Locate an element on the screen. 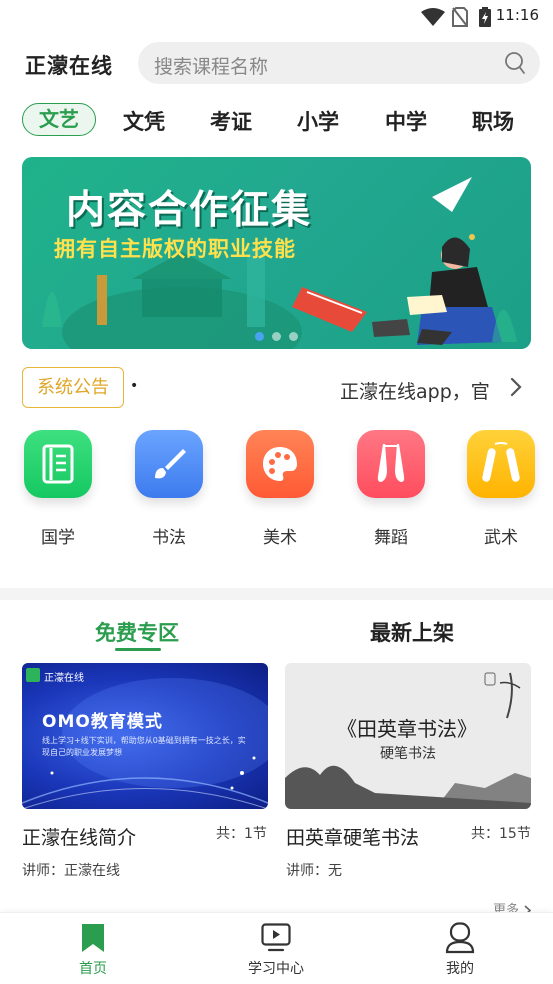 The height and width of the screenshot is (984, 553). category-wushu-button is located at coordinates (501, 464).